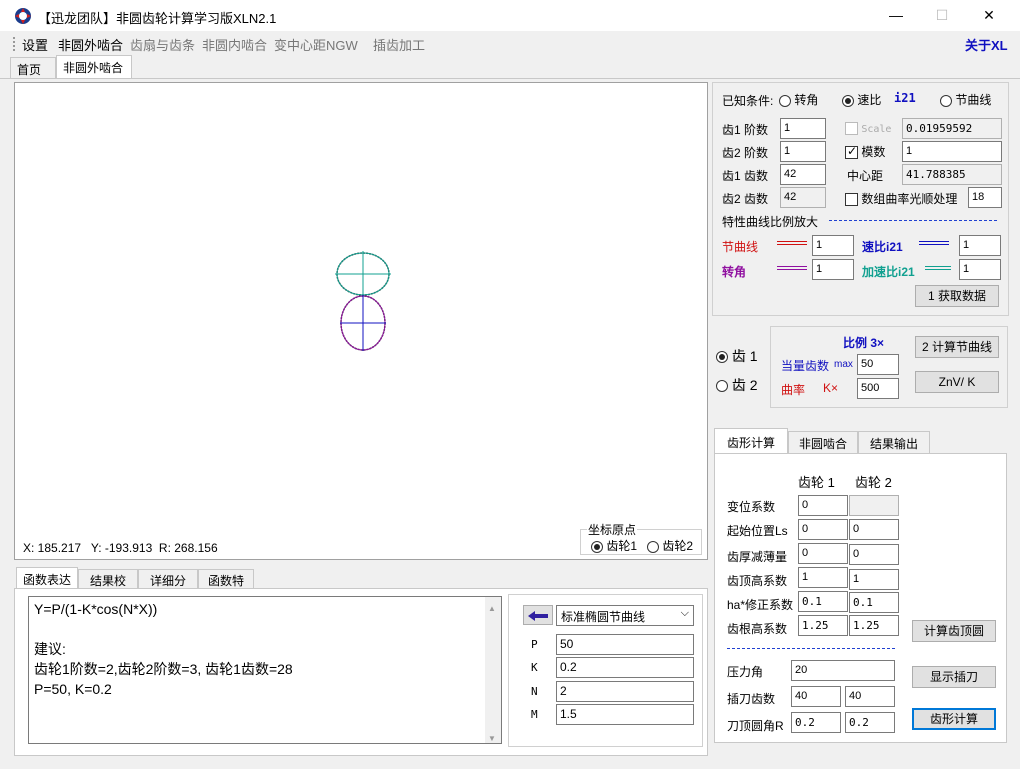  What do you see at coordinates (952, 151) in the screenshot?
I see `module-input: 1` at bounding box center [952, 151].